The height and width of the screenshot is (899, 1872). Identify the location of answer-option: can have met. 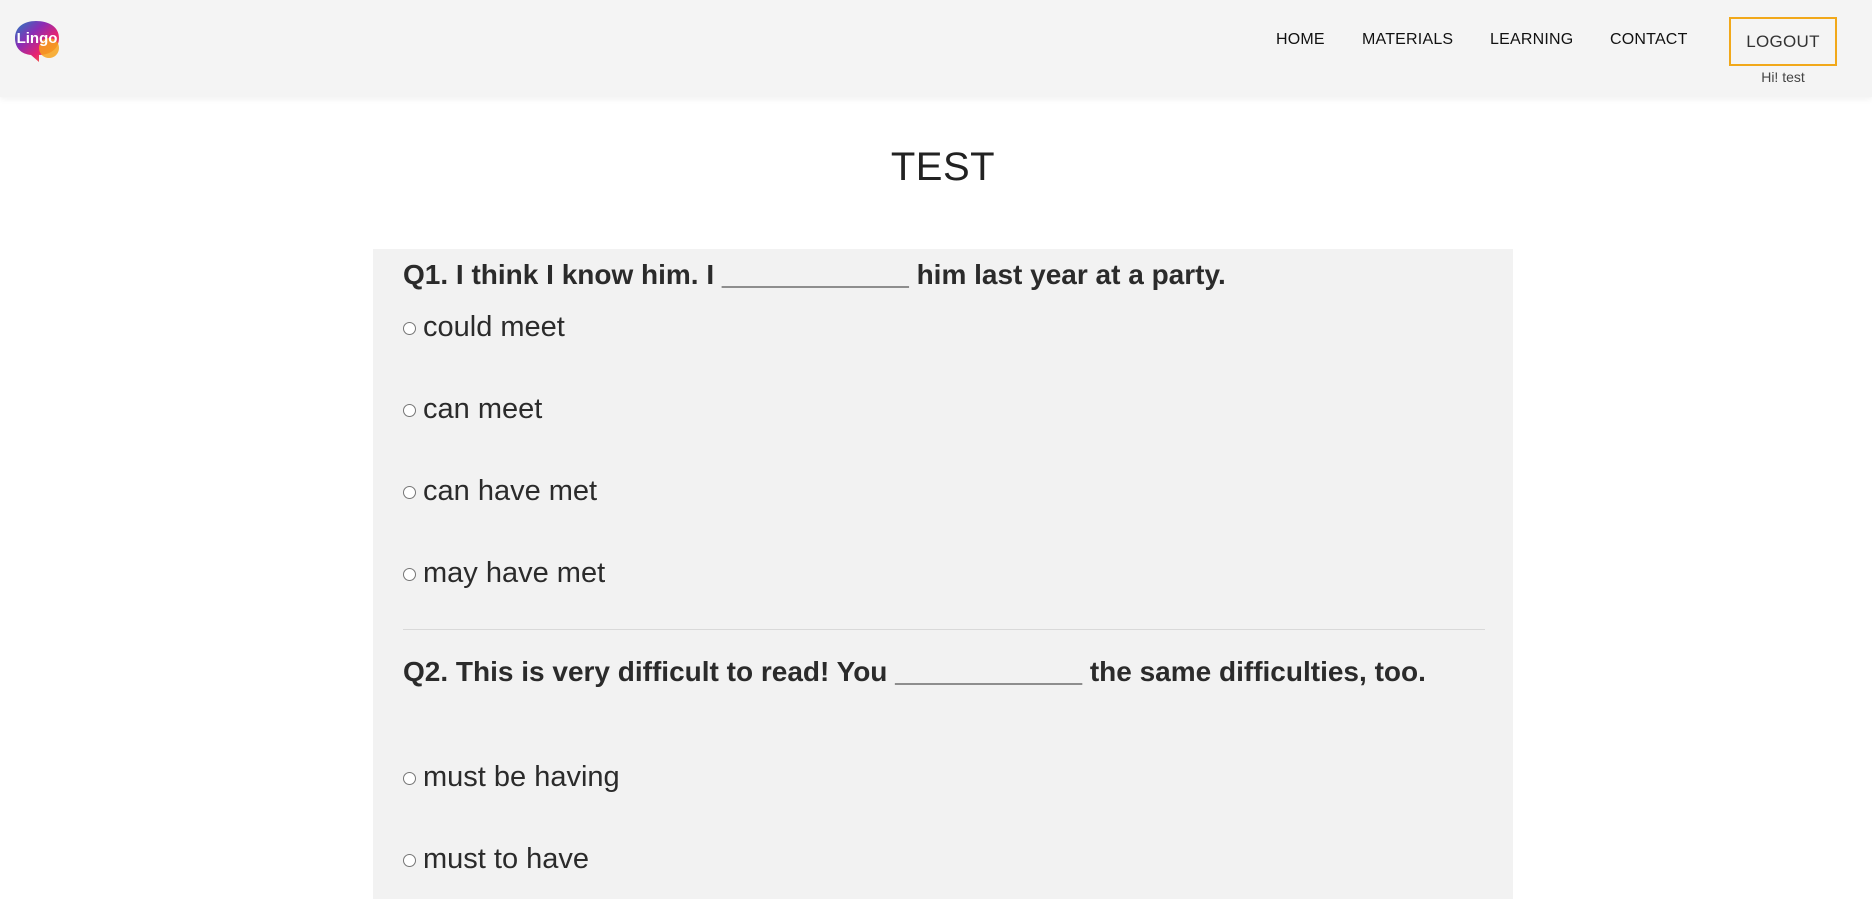
(500, 491).